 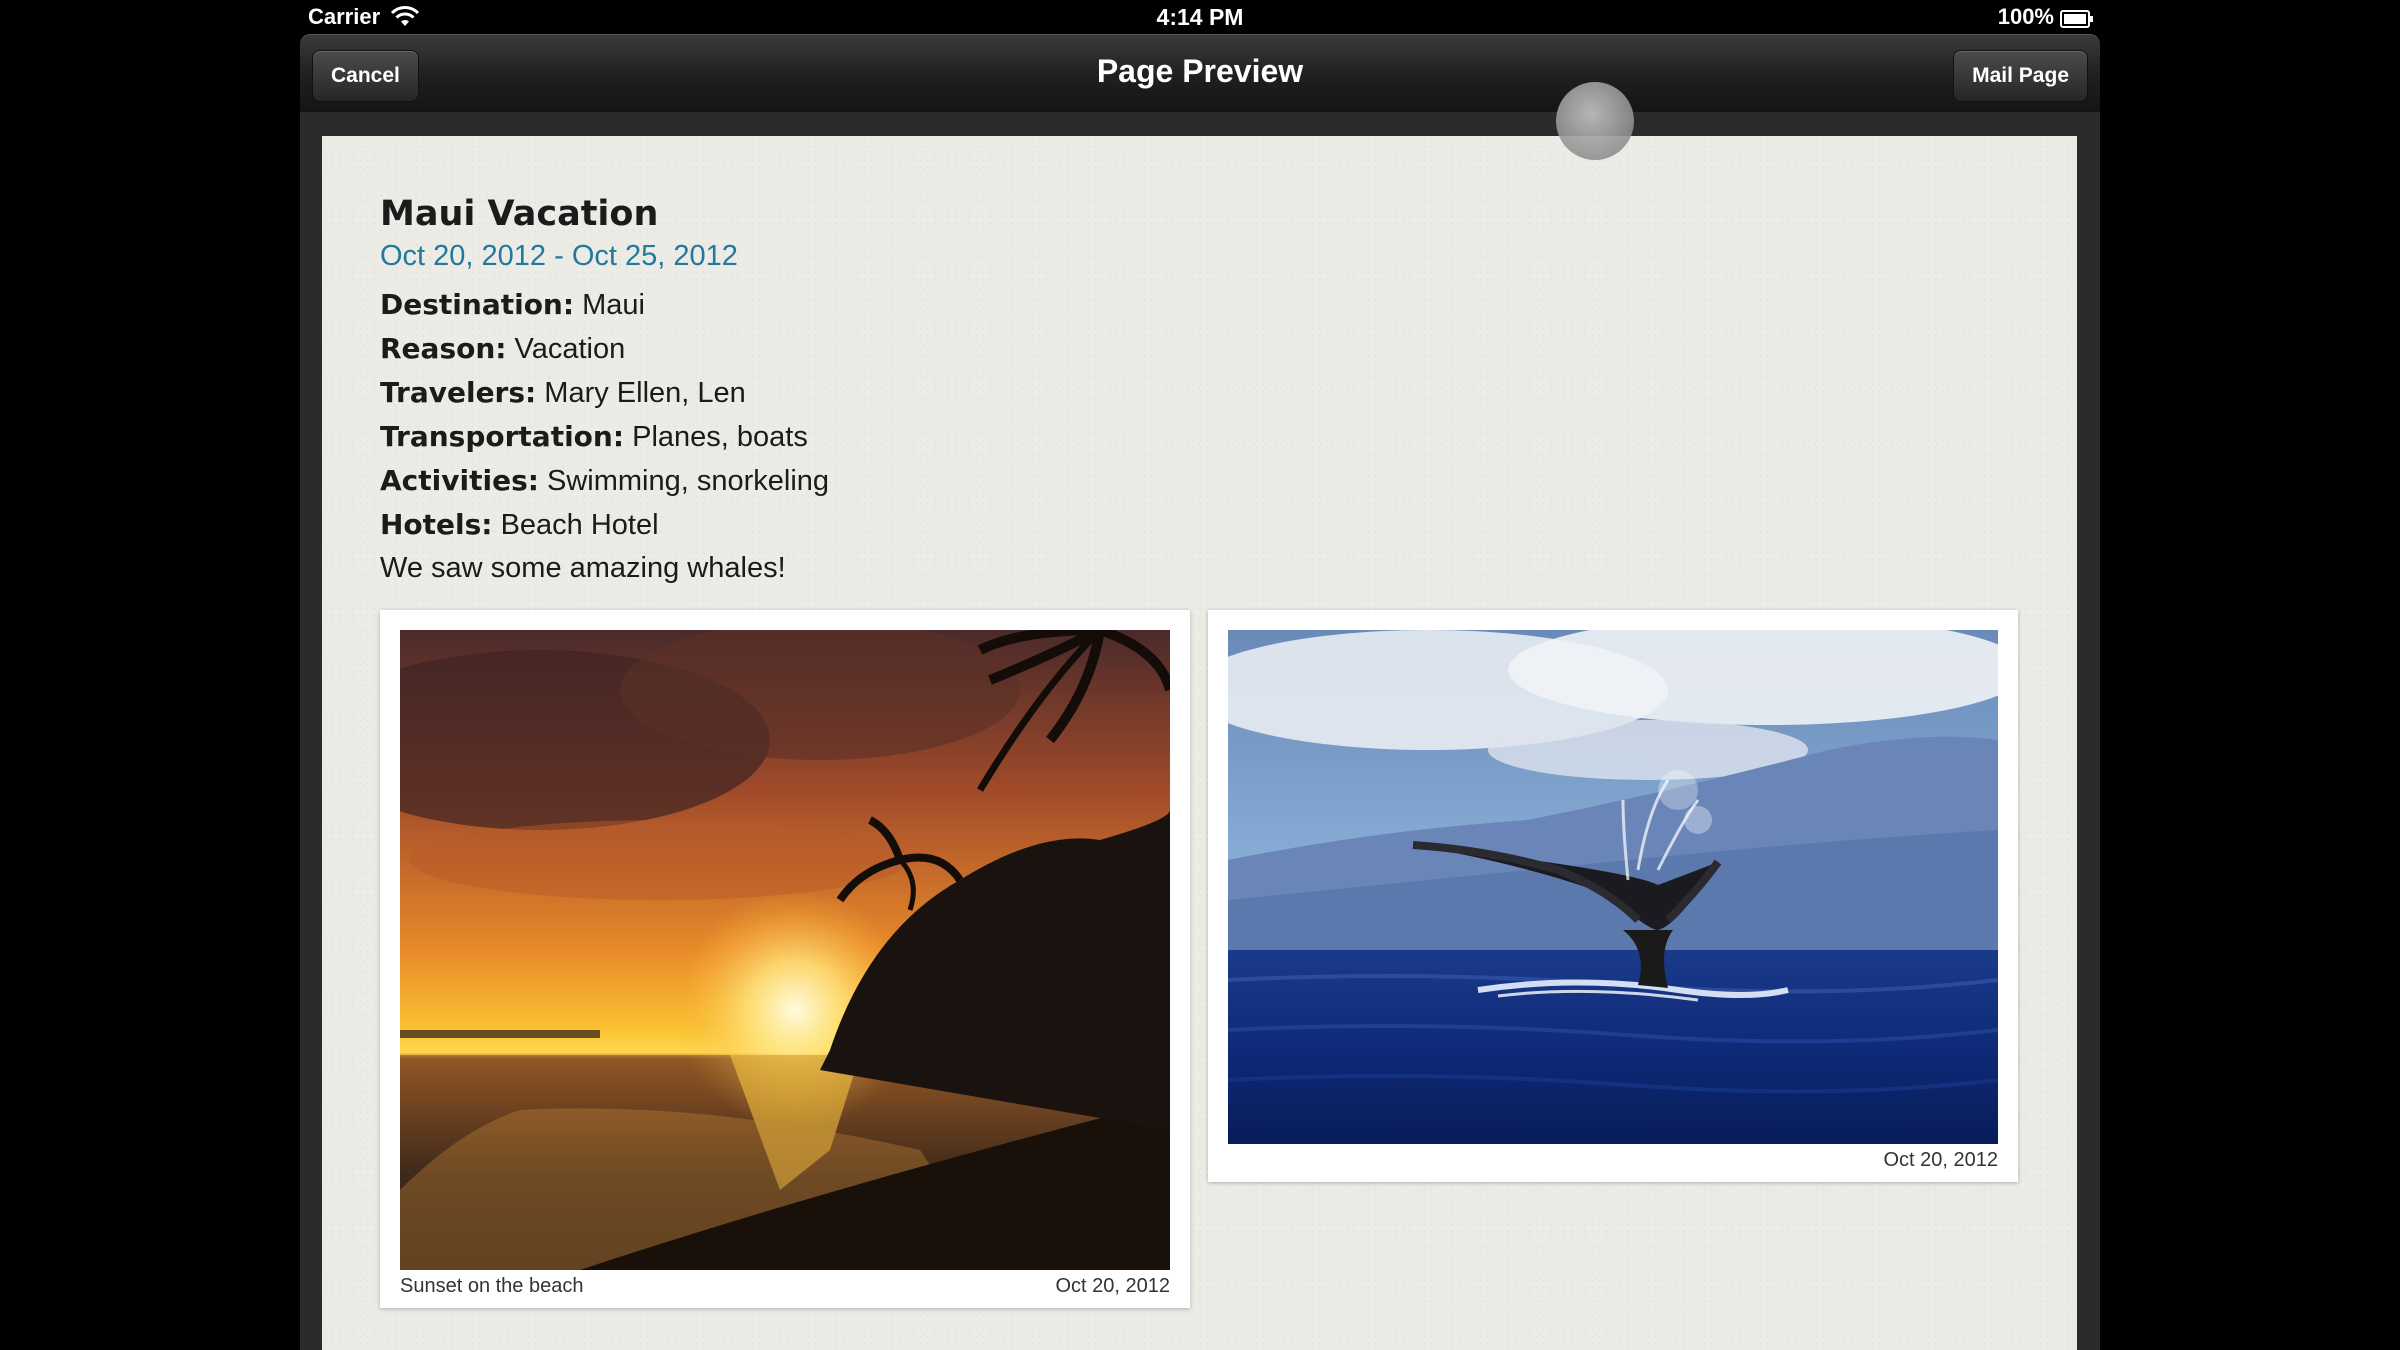 What do you see at coordinates (570, 349) in the screenshot?
I see `field-value: Vacation` at bounding box center [570, 349].